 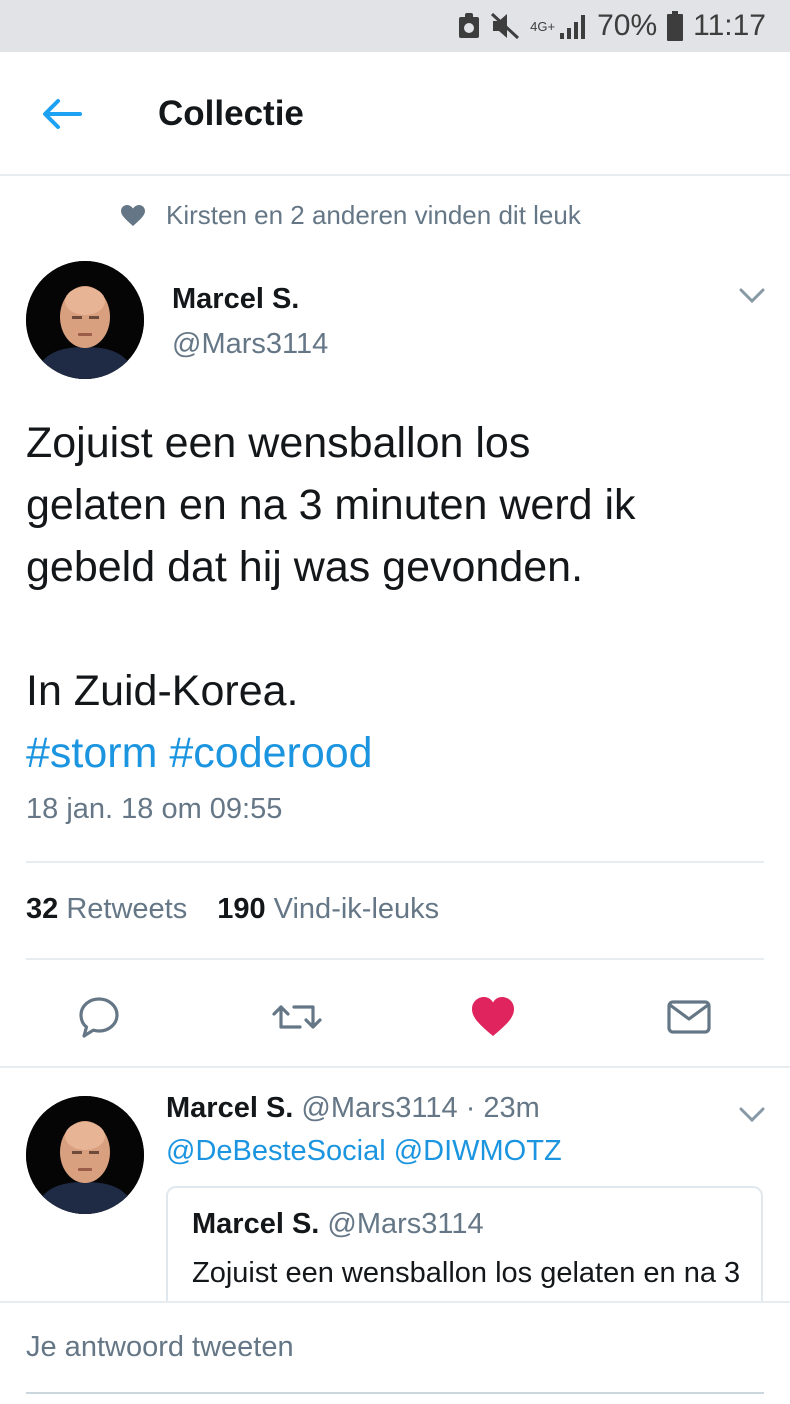 I want to click on mute-icon, so click(x=505, y=26).